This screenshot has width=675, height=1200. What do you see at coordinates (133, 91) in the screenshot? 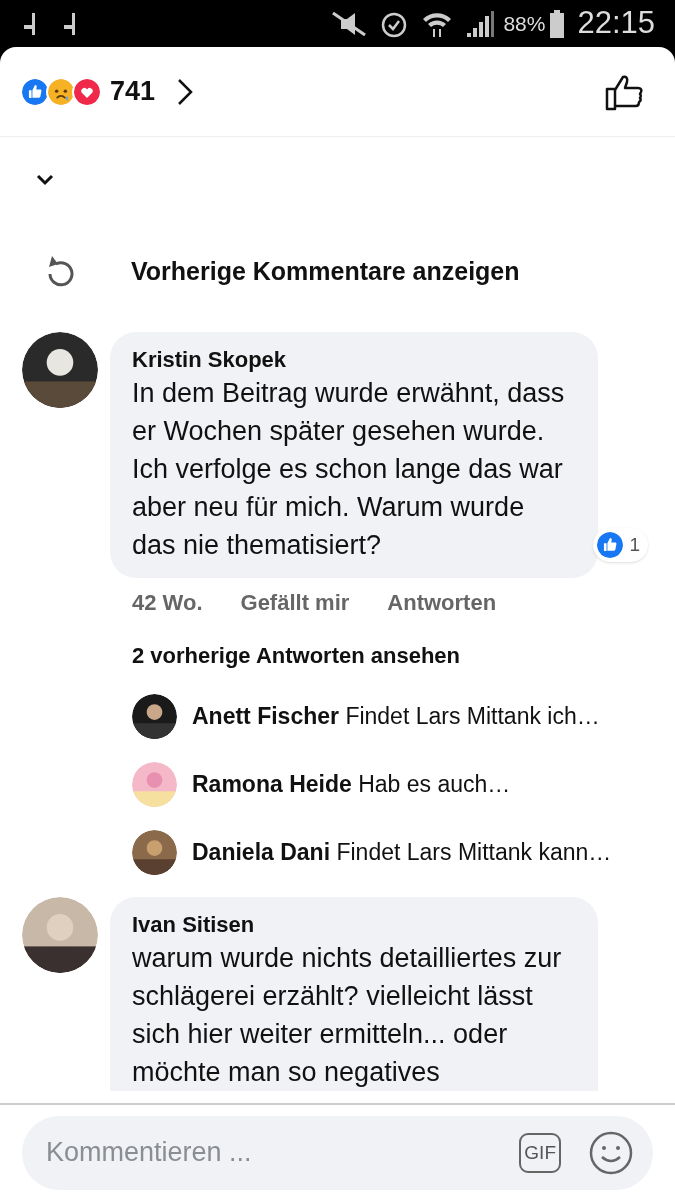
I see `reaction-count: 741` at bounding box center [133, 91].